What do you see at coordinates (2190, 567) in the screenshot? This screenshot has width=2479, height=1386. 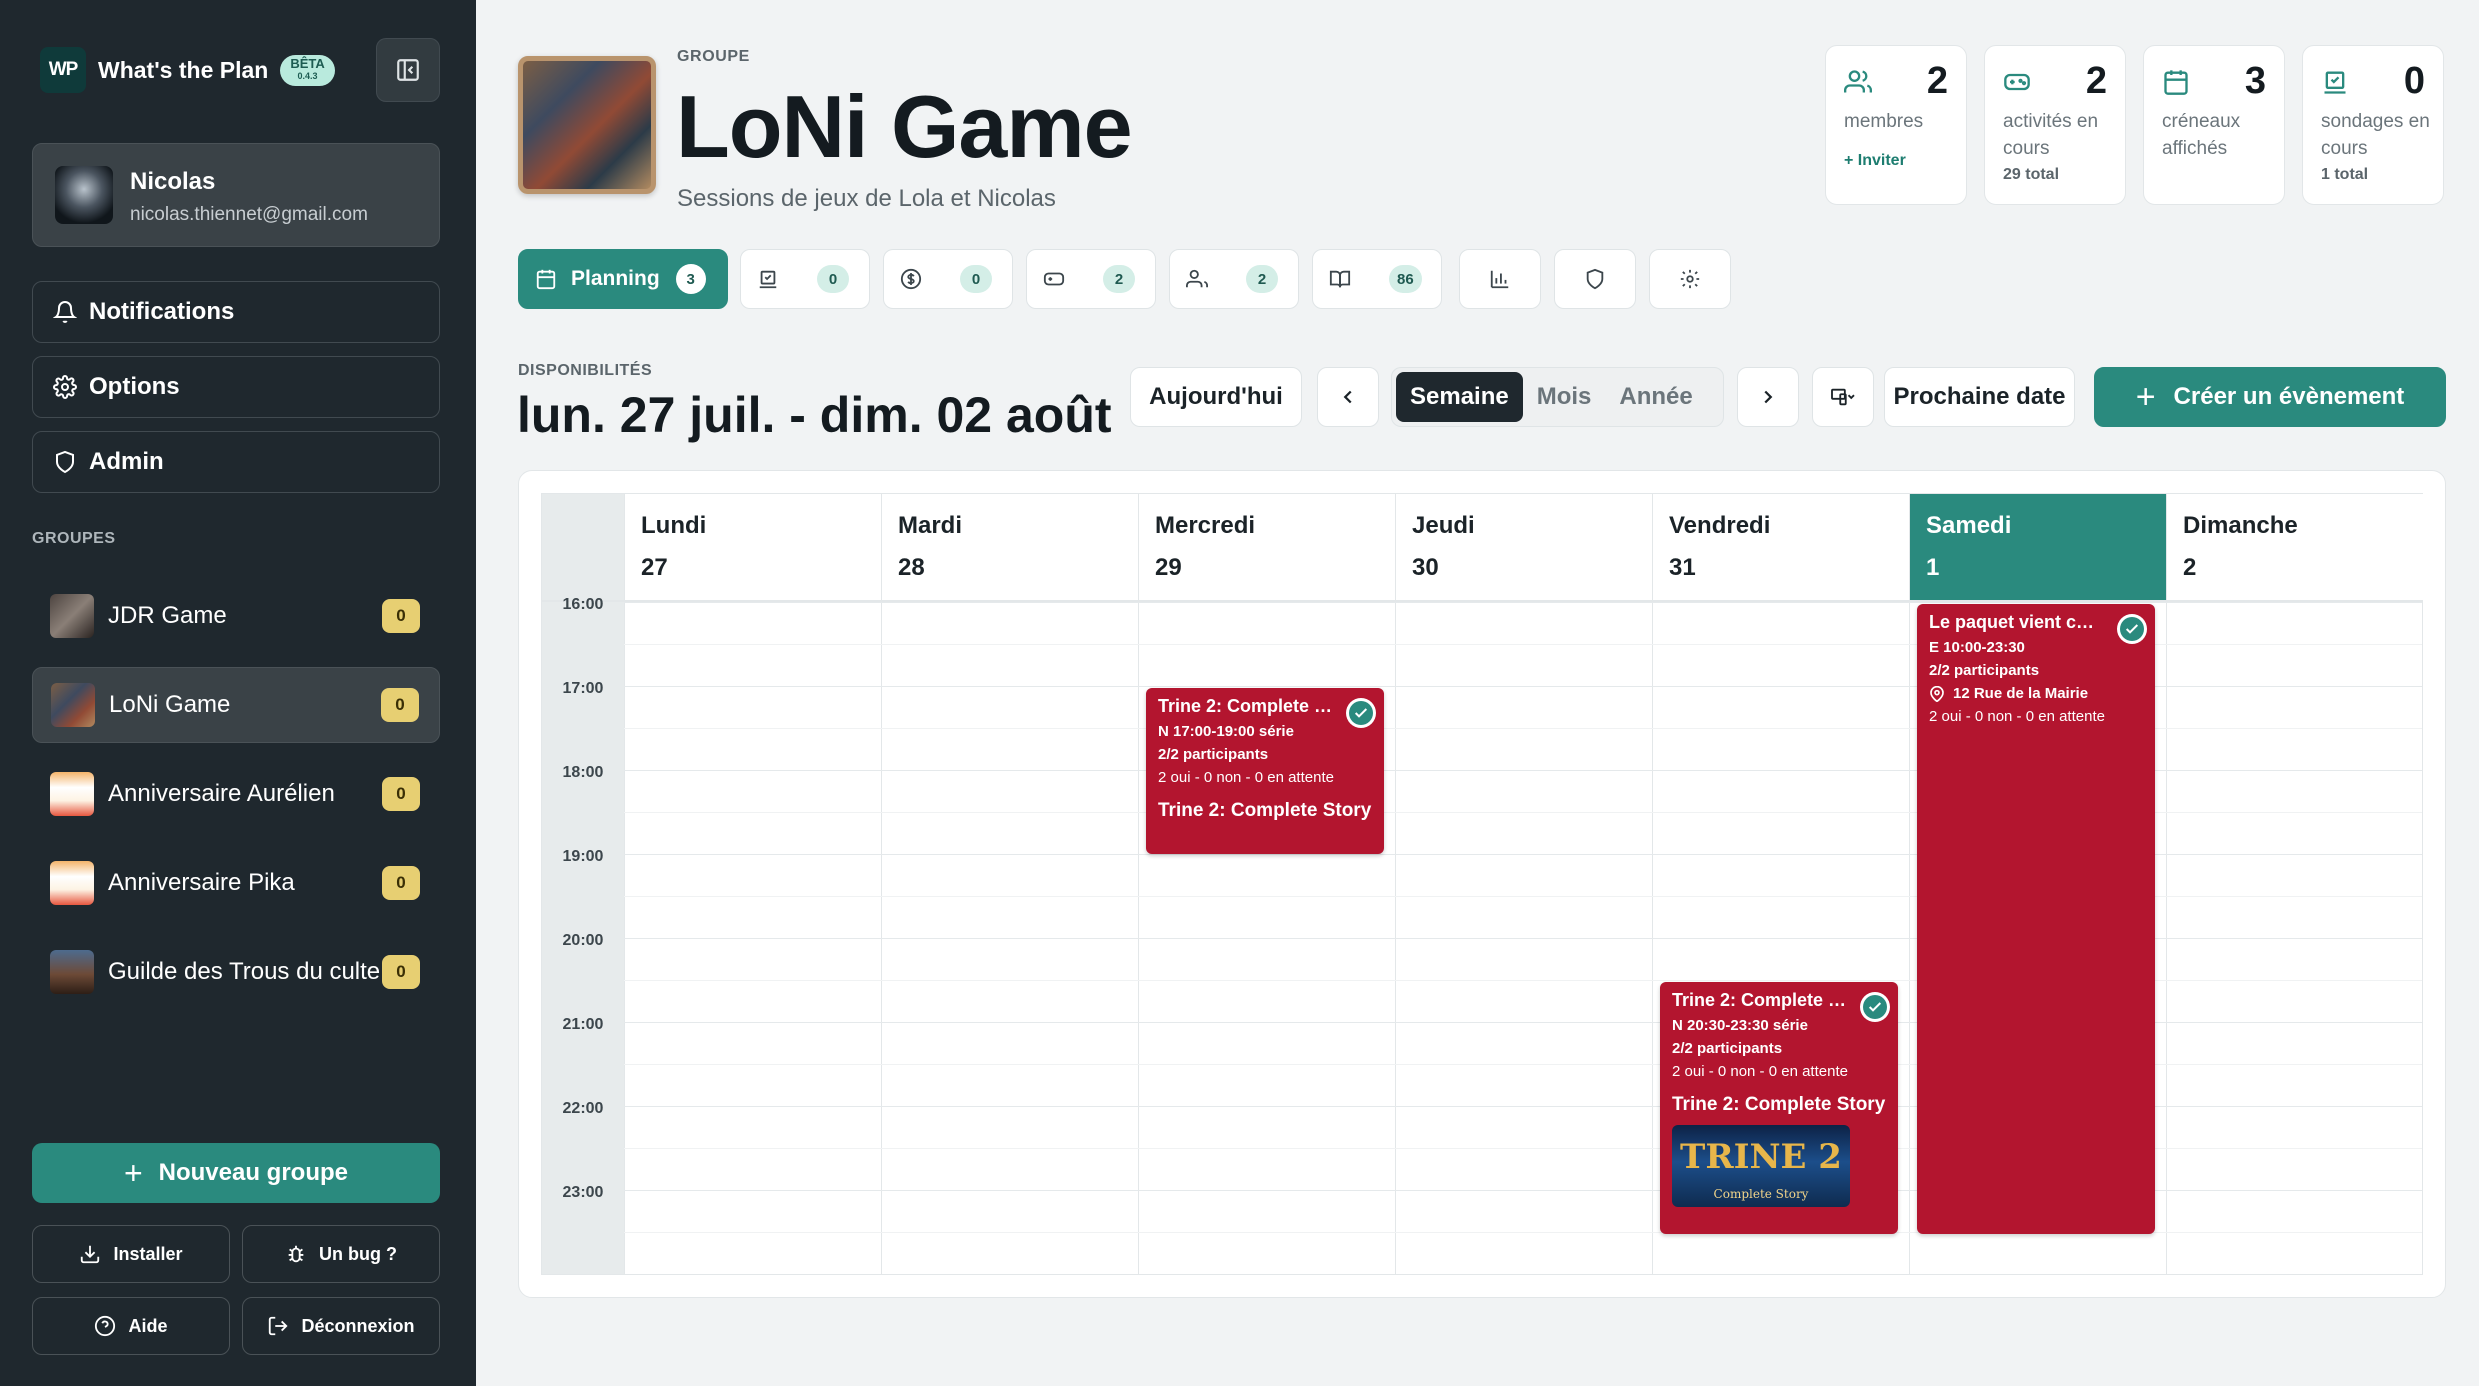 I see `day-date: 2` at bounding box center [2190, 567].